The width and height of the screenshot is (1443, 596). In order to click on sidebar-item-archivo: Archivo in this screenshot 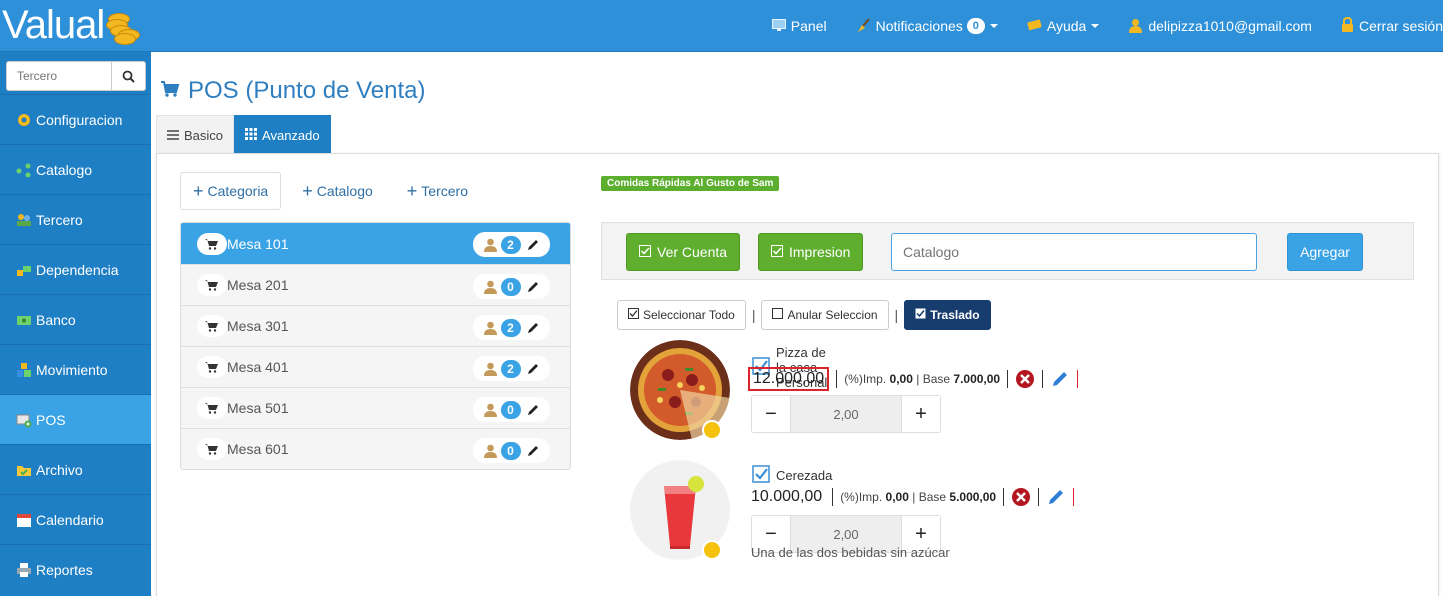, I will do `click(75, 469)`.